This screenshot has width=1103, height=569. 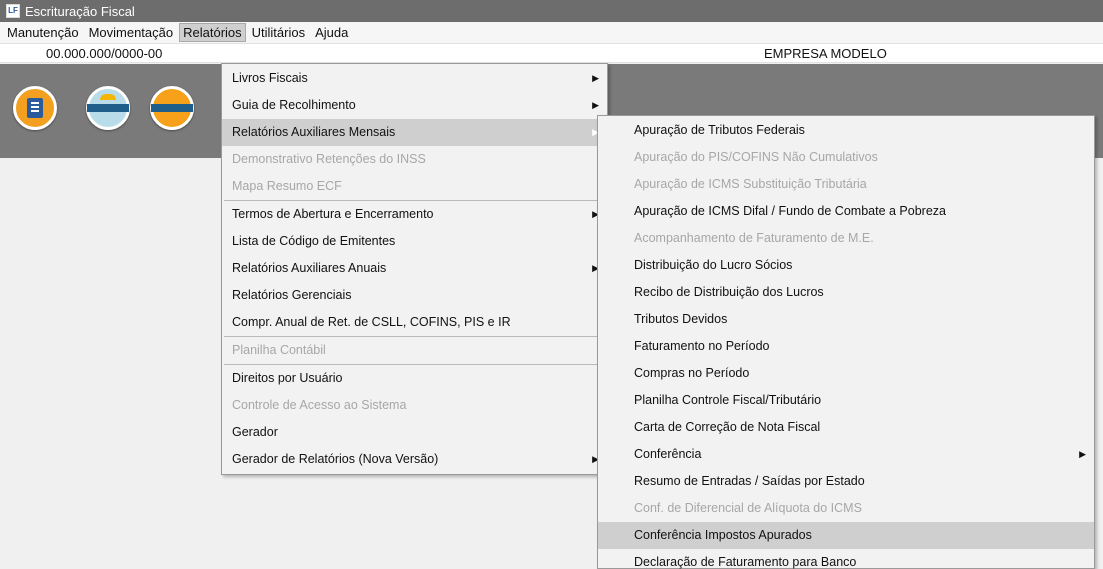 What do you see at coordinates (719, 130) in the screenshot?
I see `menu-item-label: Apuração de Tributos Federais` at bounding box center [719, 130].